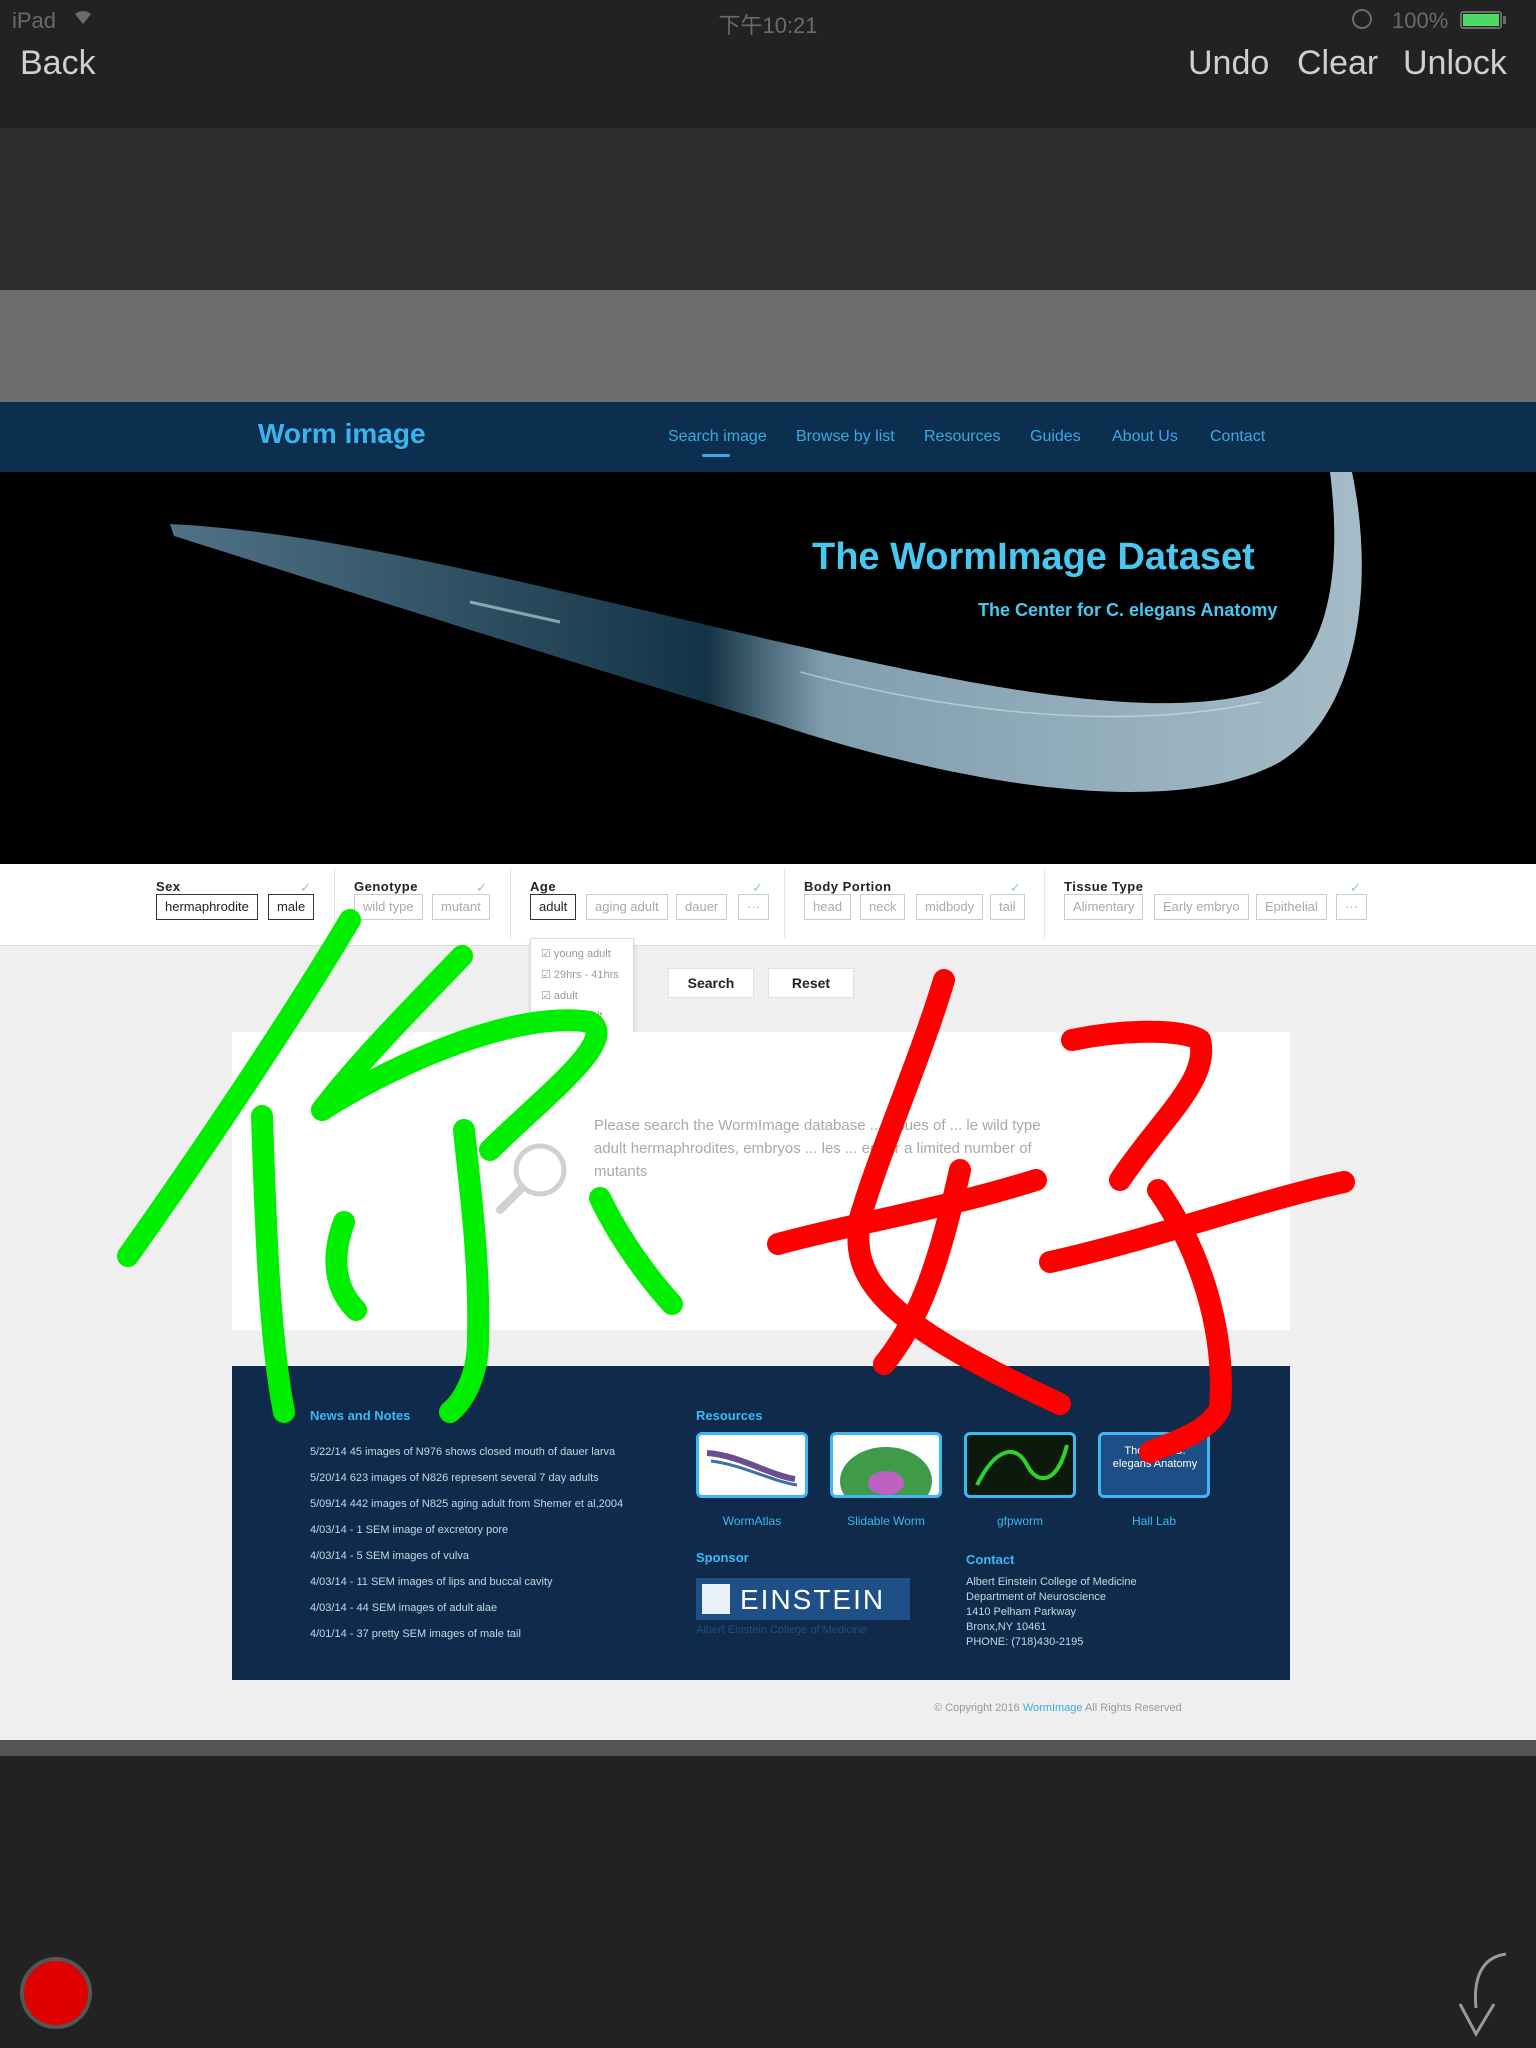 Image resolution: width=1536 pixels, height=2048 pixels. What do you see at coordinates (1481, 1993) in the screenshot?
I see `curved-arrow-down-icon` at bounding box center [1481, 1993].